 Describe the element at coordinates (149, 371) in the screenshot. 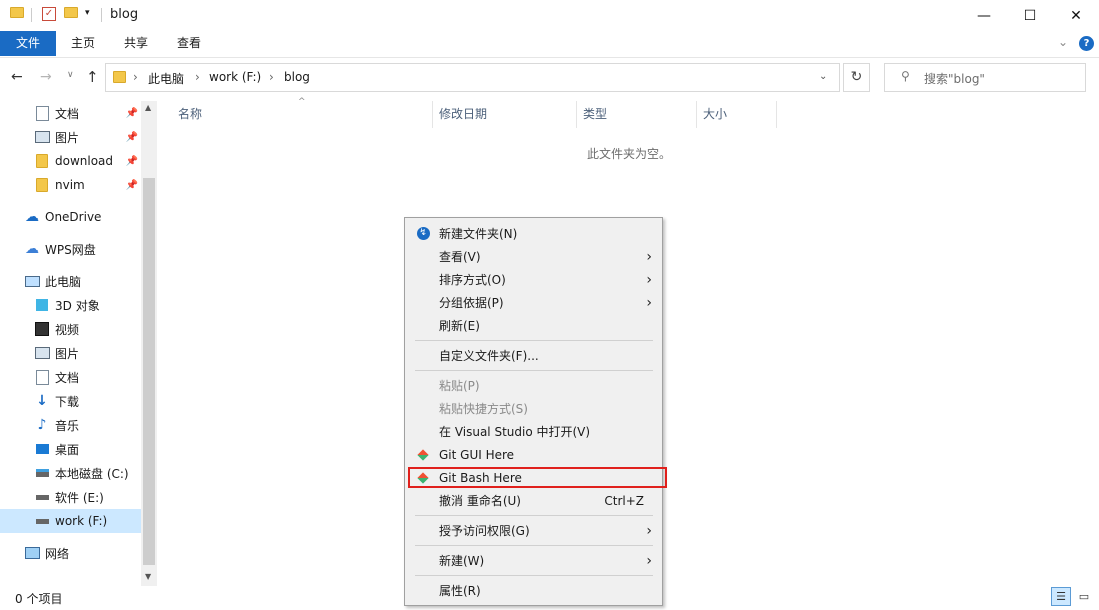

I see `nav-scrollbar-thumb` at that location.